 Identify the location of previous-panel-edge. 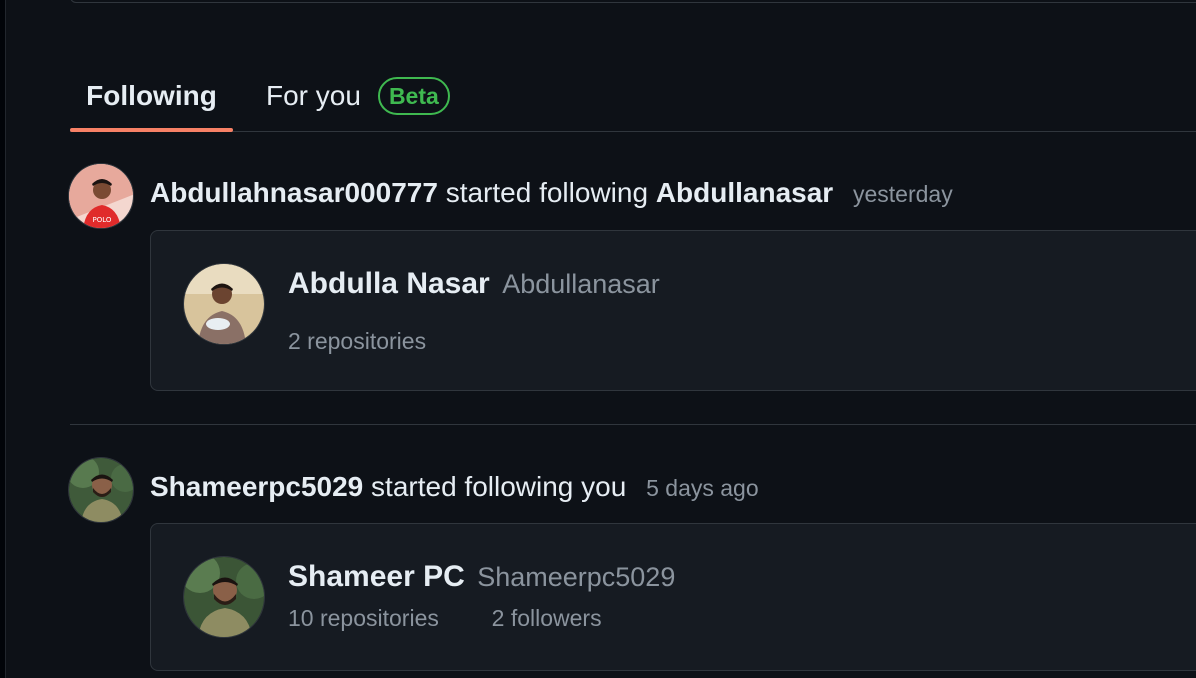
(633, 1).